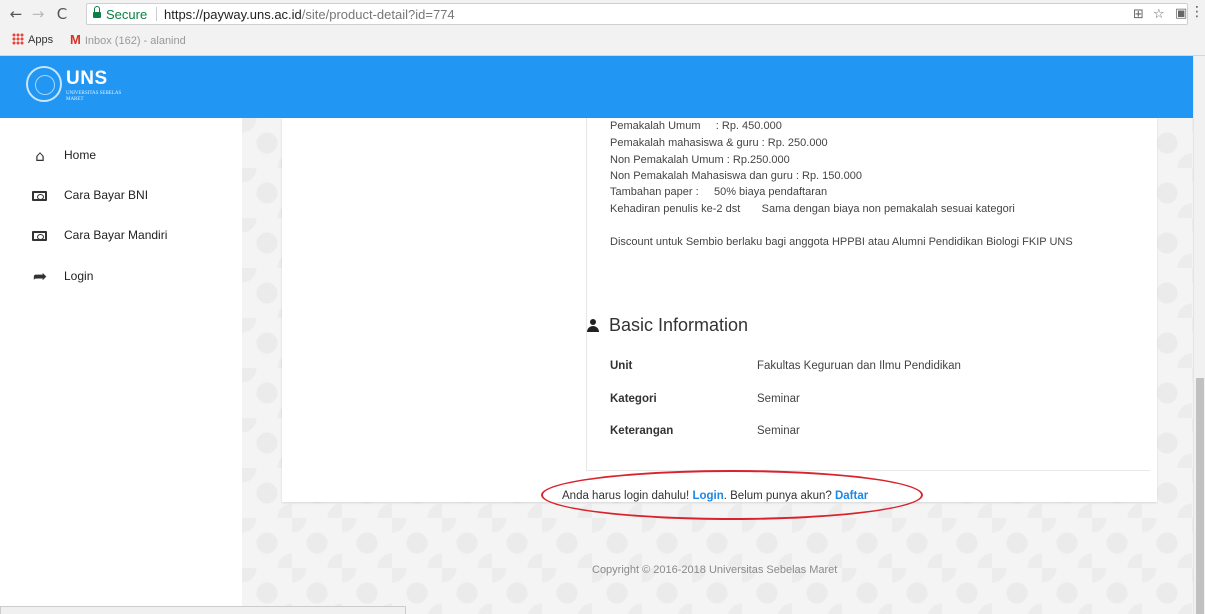 The width and height of the screenshot is (1205, 614). Describe the element at coordinates (75, 39) in the screenshot. I see `gmail-icon: M` at that location.